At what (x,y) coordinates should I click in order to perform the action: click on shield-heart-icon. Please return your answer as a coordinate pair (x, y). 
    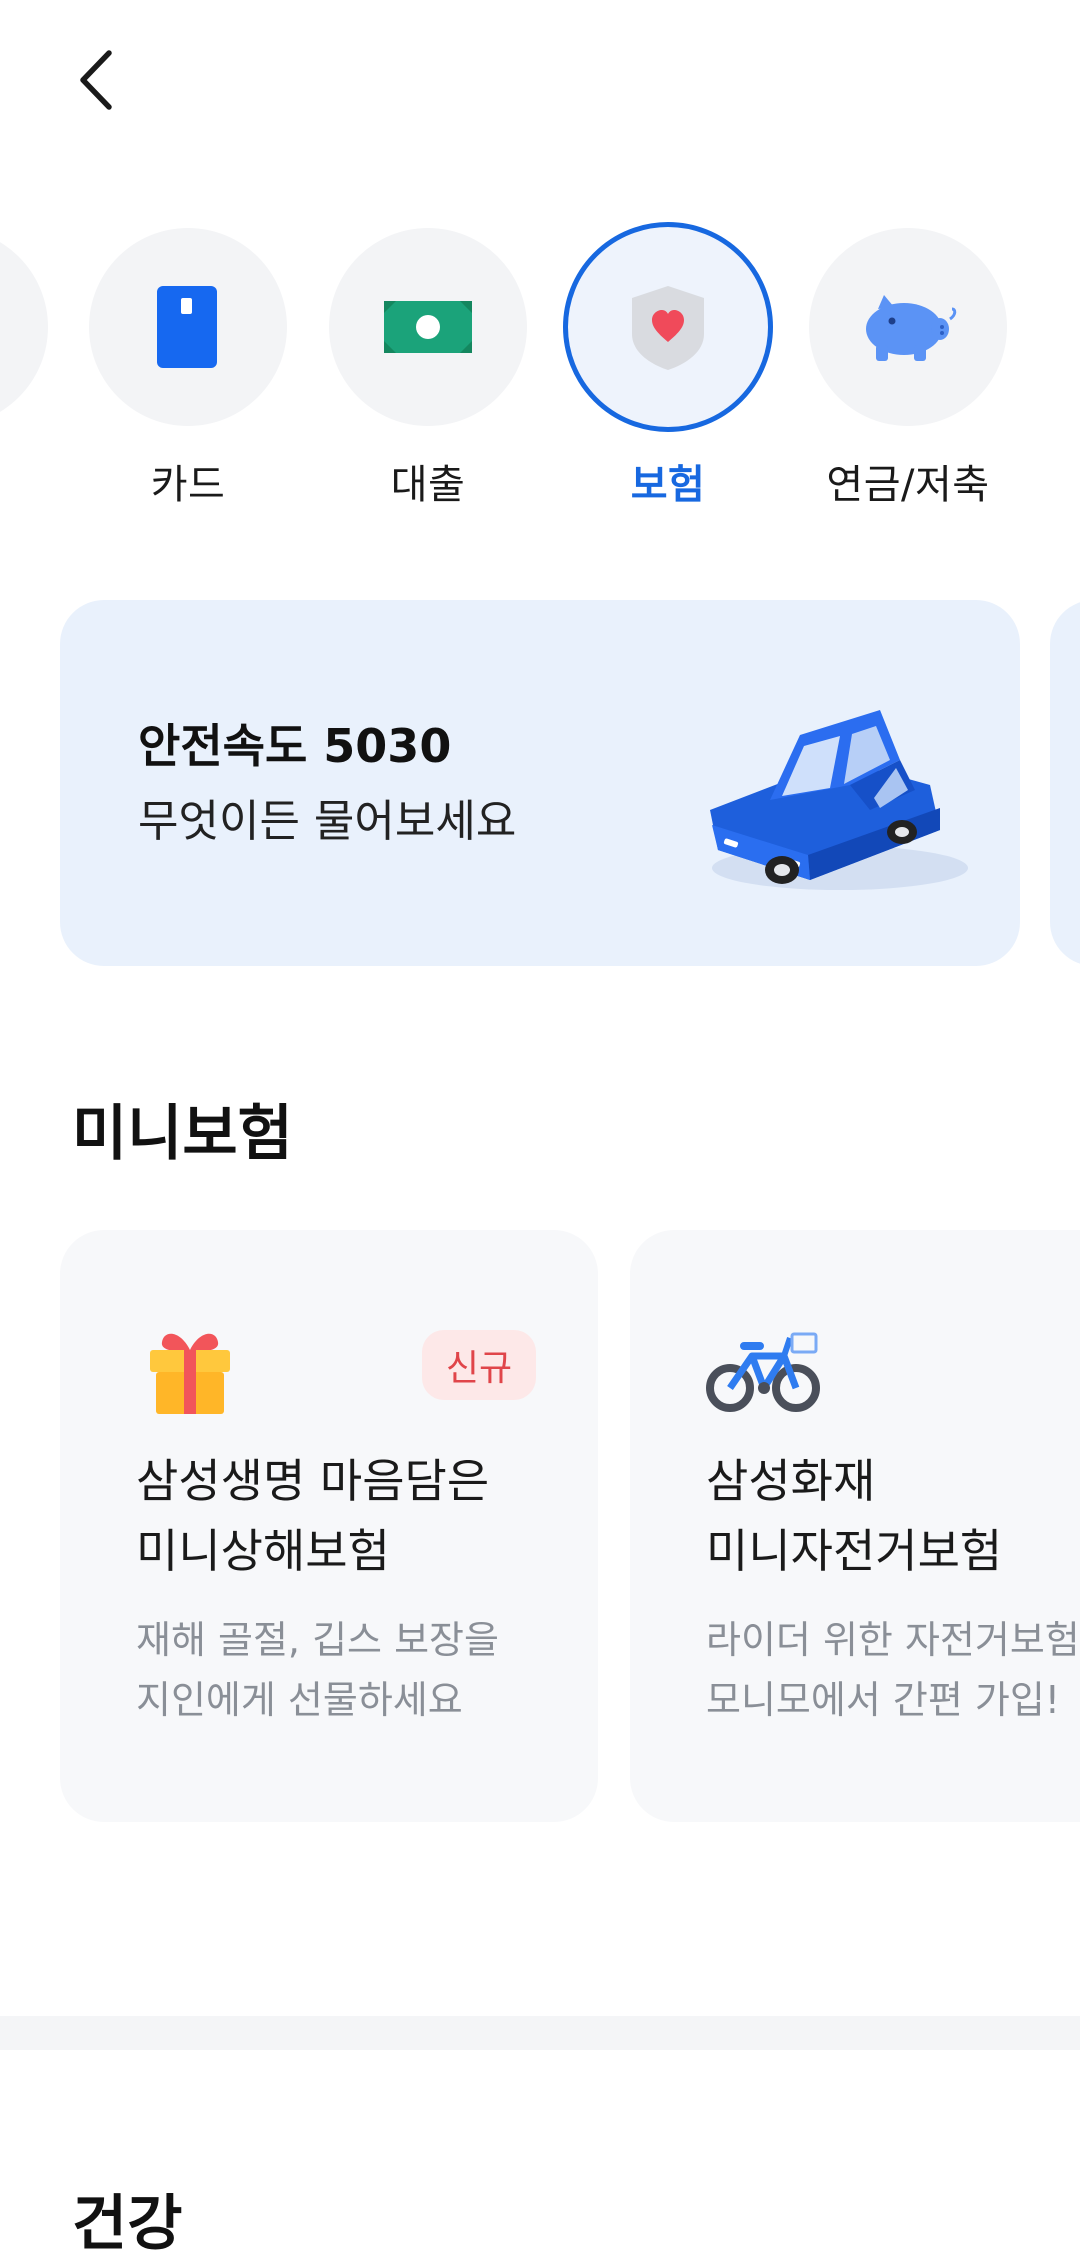
    Looking at the image, I should click on (668, 328).